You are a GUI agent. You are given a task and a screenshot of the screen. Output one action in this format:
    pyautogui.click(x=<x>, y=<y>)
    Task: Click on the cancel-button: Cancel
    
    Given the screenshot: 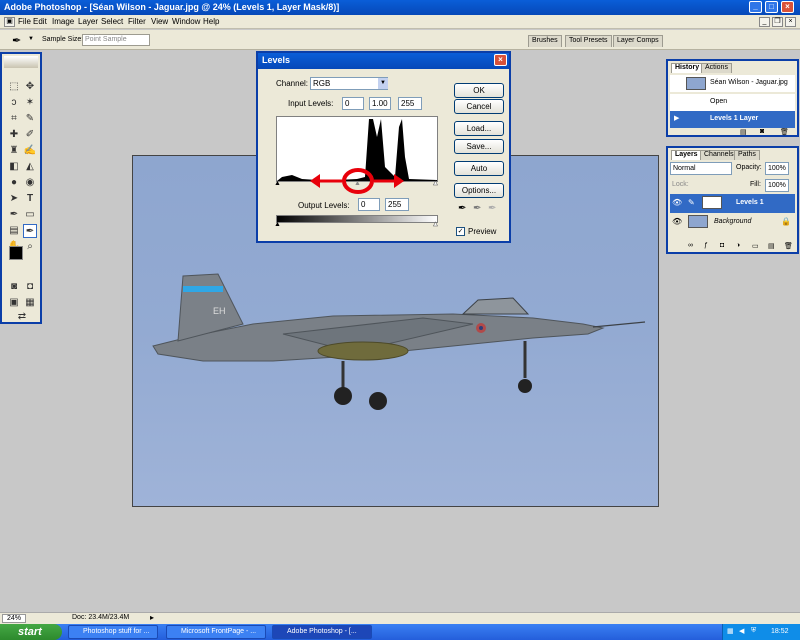 What is the action you would take?
    pyautogui.click(x=479, y=106)
    